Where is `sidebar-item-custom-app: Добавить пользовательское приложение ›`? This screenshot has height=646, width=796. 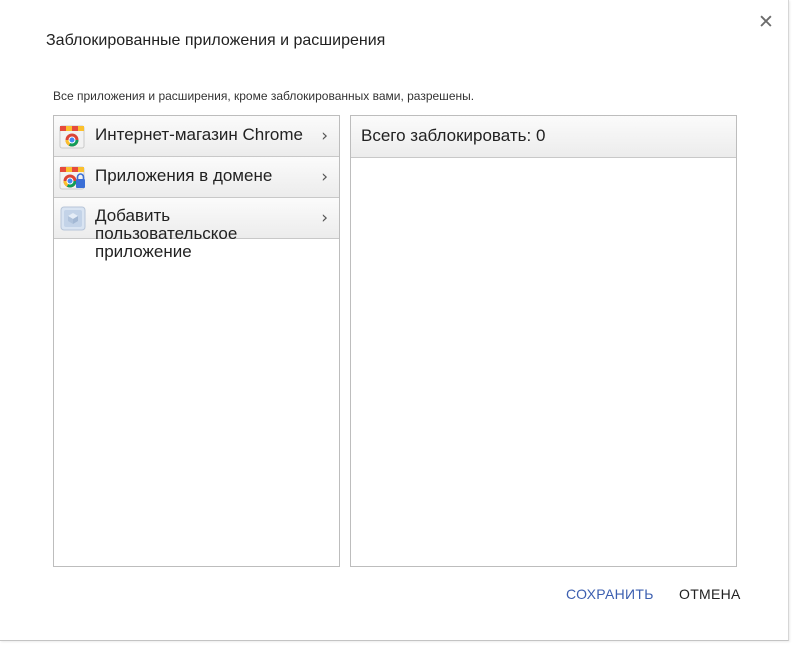
sidebar-item-custom-app: Добавить пользовательское приложение › is located at coordinates (196, 229).